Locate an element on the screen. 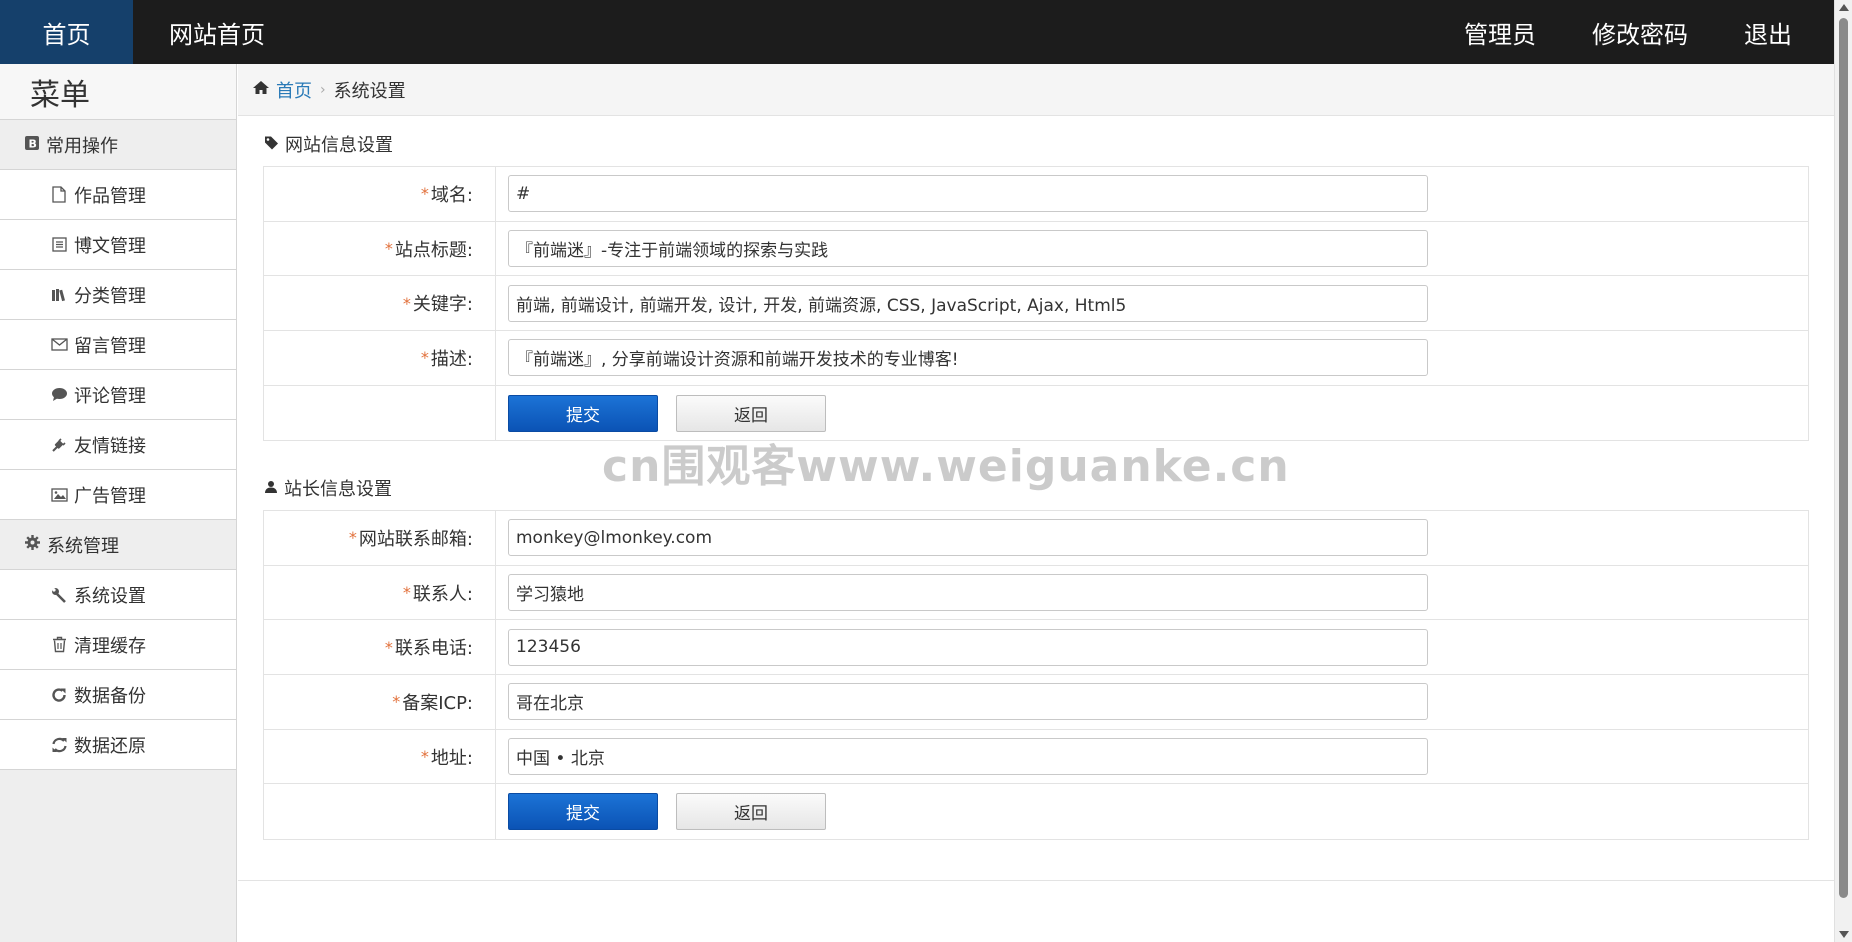  envelope-icon is located at coordinates (59, 344).